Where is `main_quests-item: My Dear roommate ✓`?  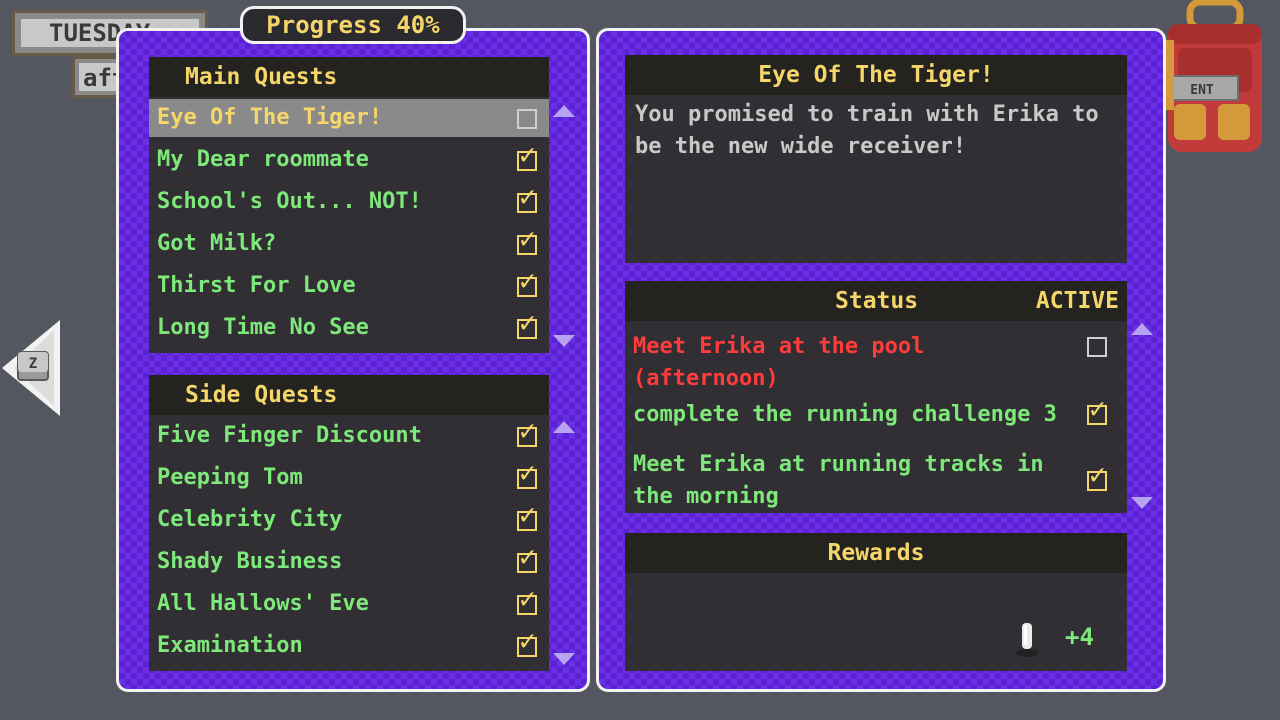
main_quests-item: My Dear roommate ✓ is located at coordinates (349, 160).